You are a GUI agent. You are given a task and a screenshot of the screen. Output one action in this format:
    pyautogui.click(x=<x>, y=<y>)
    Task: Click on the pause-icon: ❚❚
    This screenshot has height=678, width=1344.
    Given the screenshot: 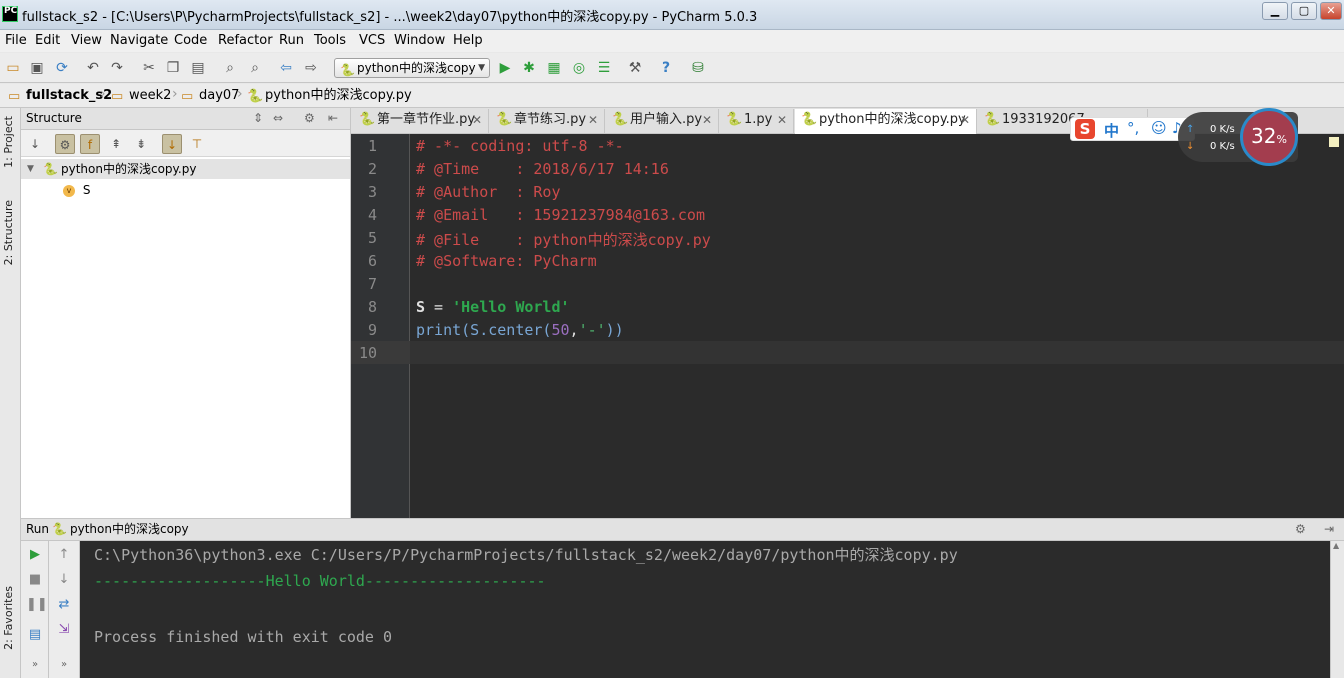 What is the action you would take?
    pyautogui.click(x=37, y=605)
    